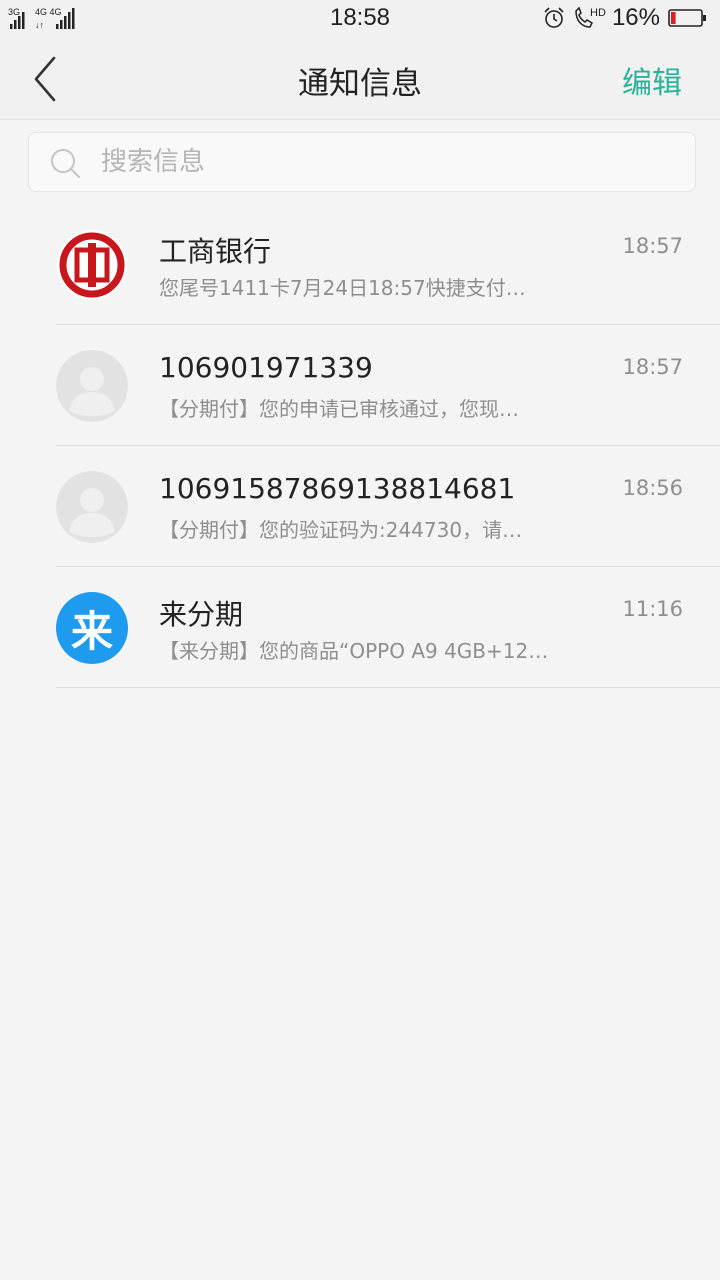 This screenshot has height=1280, width=720. Describe the element at coordinates (652, 80) in the screenshot. I see `edit-button: 编辑` at that location.